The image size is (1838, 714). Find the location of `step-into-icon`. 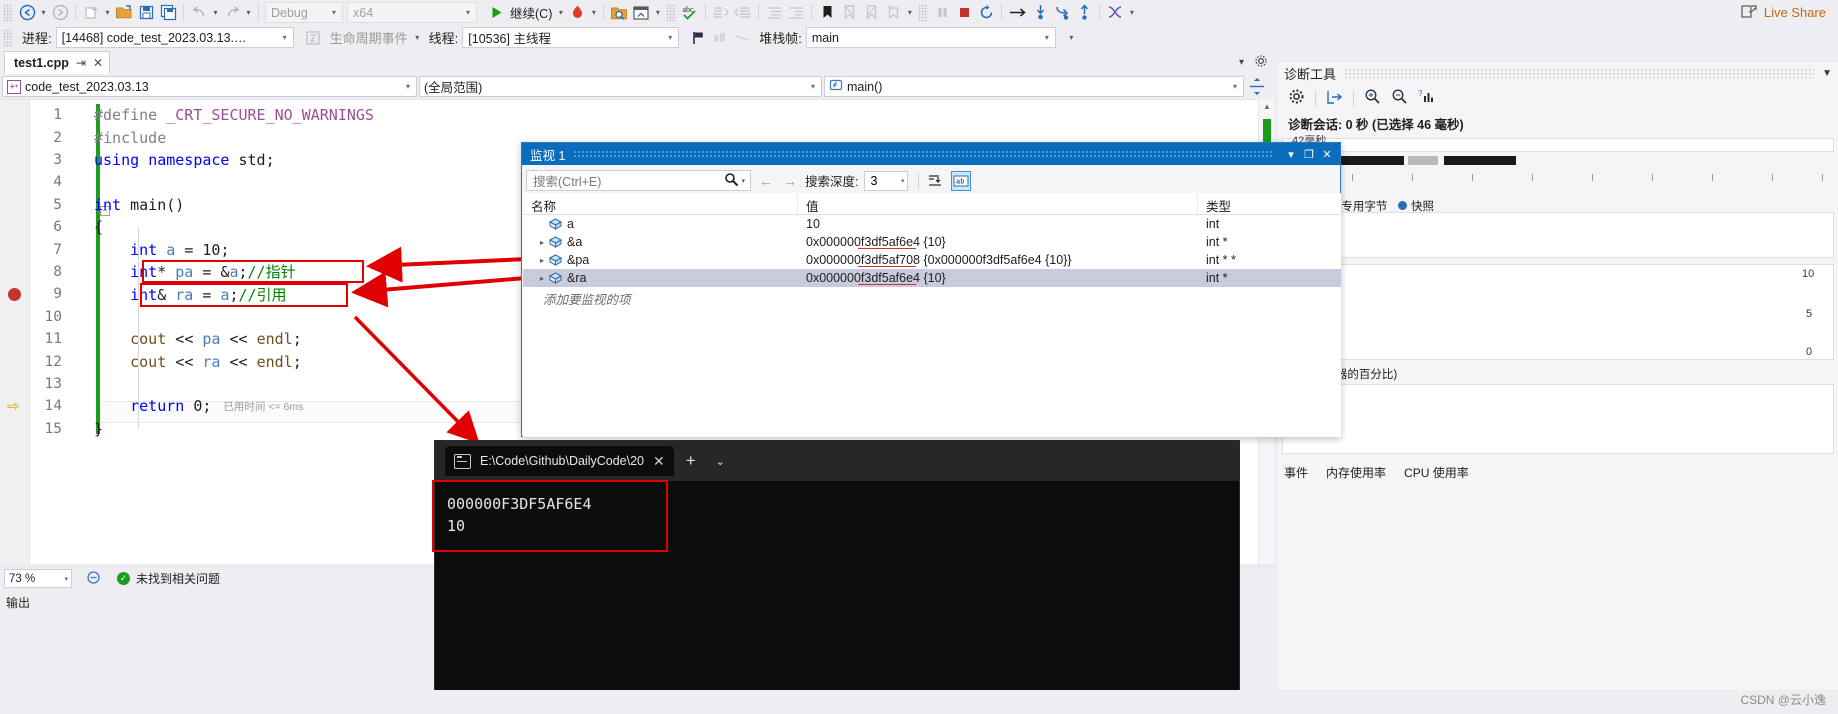

step-into-icon is located at coordinates (1040, 13).